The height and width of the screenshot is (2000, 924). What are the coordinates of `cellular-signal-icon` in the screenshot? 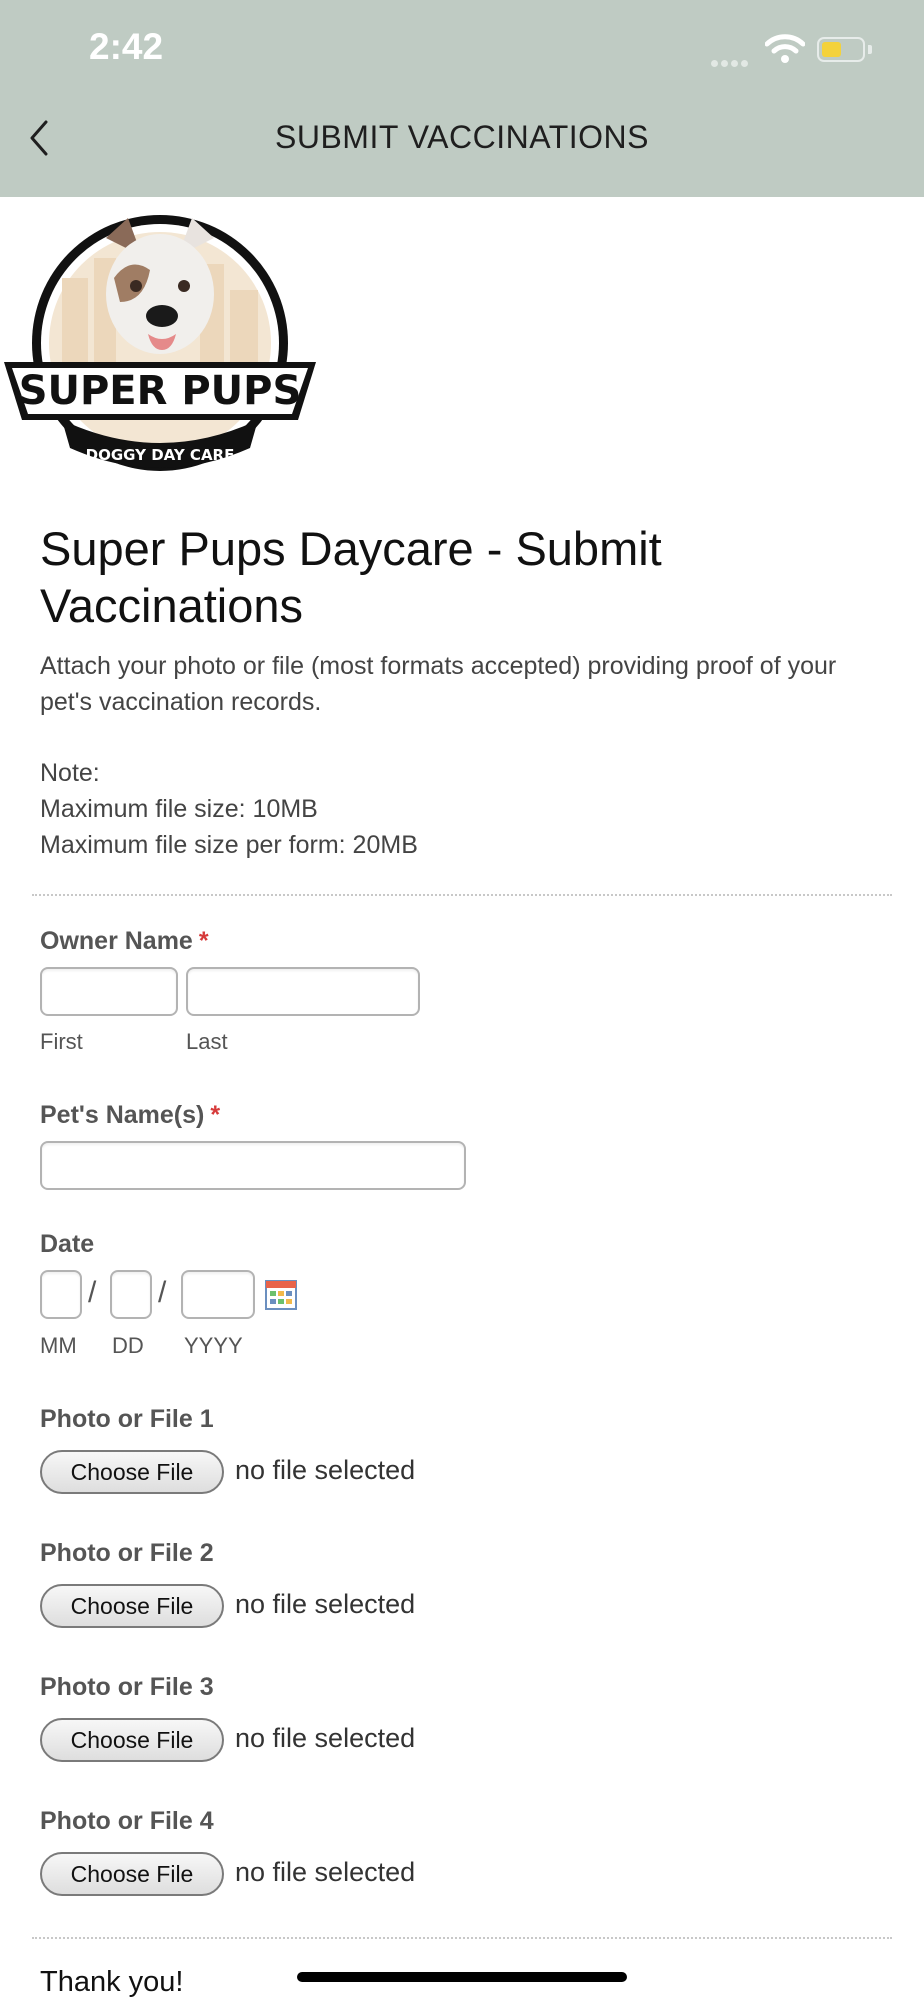 It's located at (731, 63).